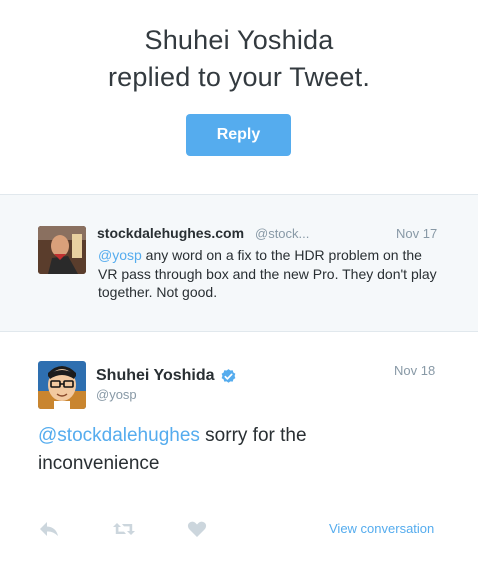  What do you see at coordinates (62, 250) in the screenshot?
I see `quoted-author-avatar` at bounding box center [62, 250].